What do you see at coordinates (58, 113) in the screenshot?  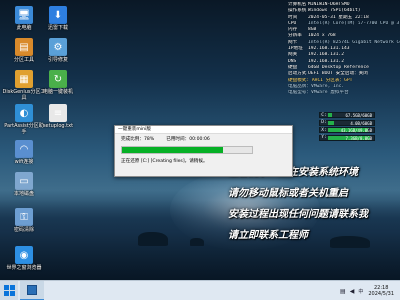 I see `text-file-icon: ≡` at bounding box center [58, 113].